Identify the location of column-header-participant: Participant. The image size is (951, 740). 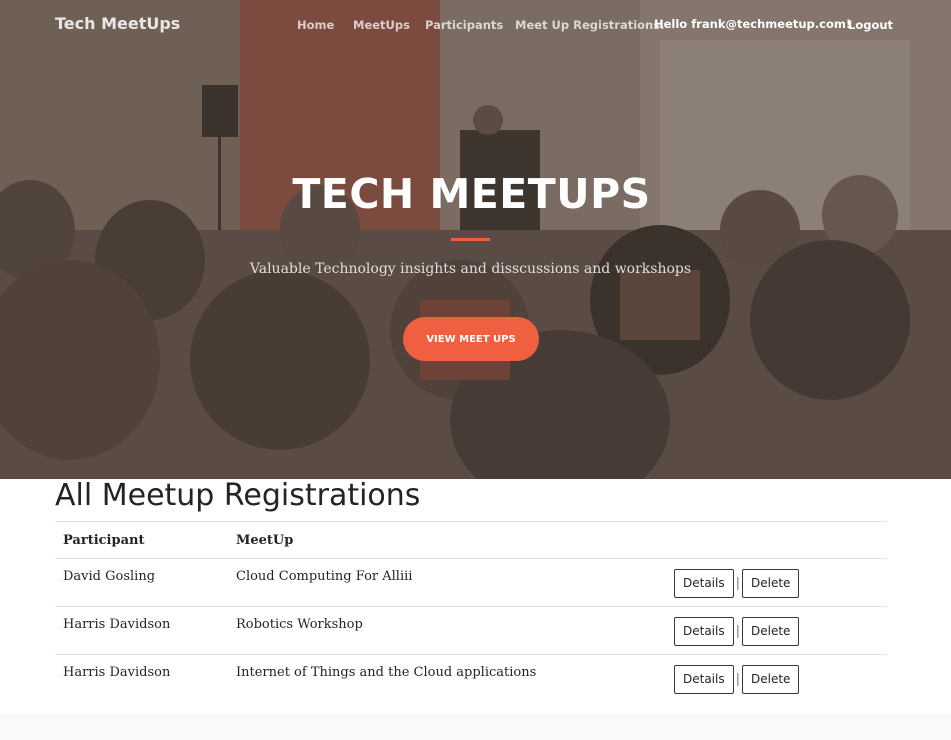
(141, 540).